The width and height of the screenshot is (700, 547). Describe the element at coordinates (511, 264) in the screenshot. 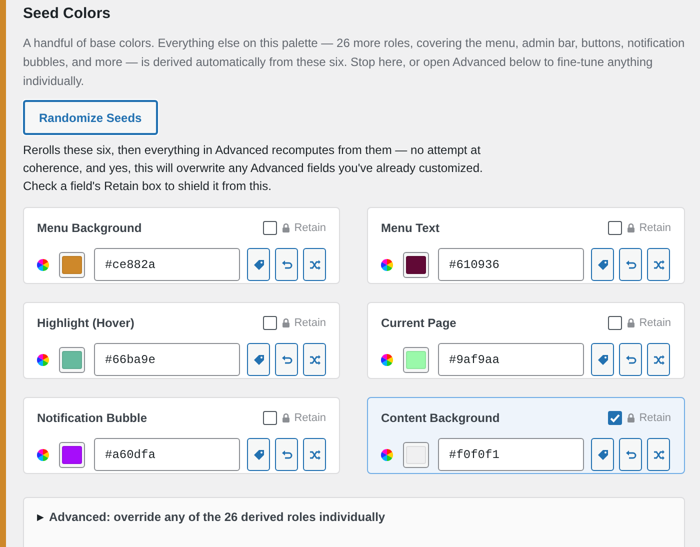

I see `hex-input: #610936` at that location.